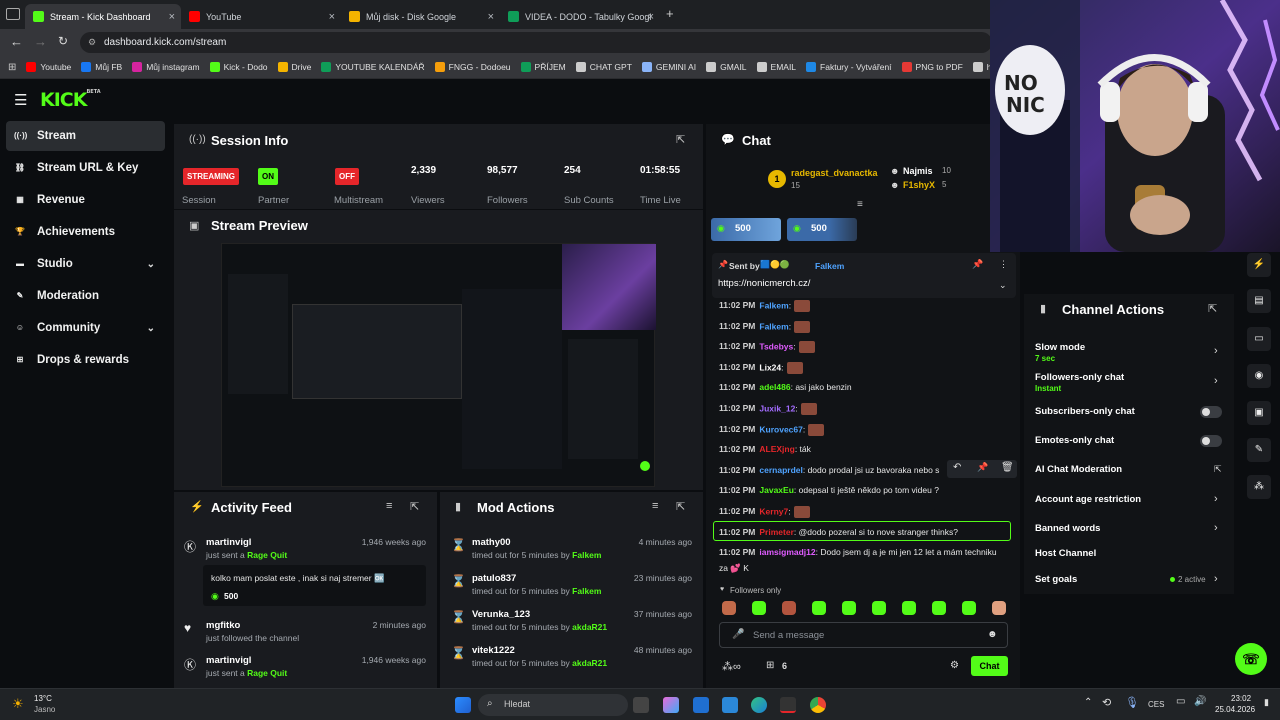 The width and height of the screenshot is (1280, 720). I want to click on bookmark-item: EMAIL, so click(776, 67).